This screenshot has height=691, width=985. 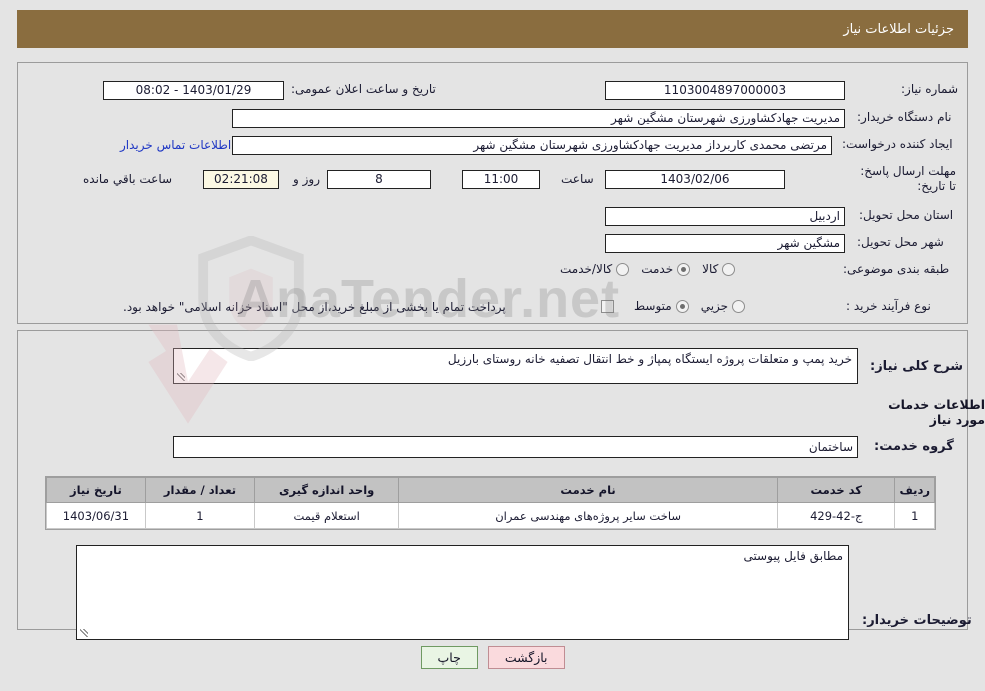 What do you see at coordinates (306, 179) in the screenshot?
I see `days-remaining-label: روز و` at bounding box center [306, 179].